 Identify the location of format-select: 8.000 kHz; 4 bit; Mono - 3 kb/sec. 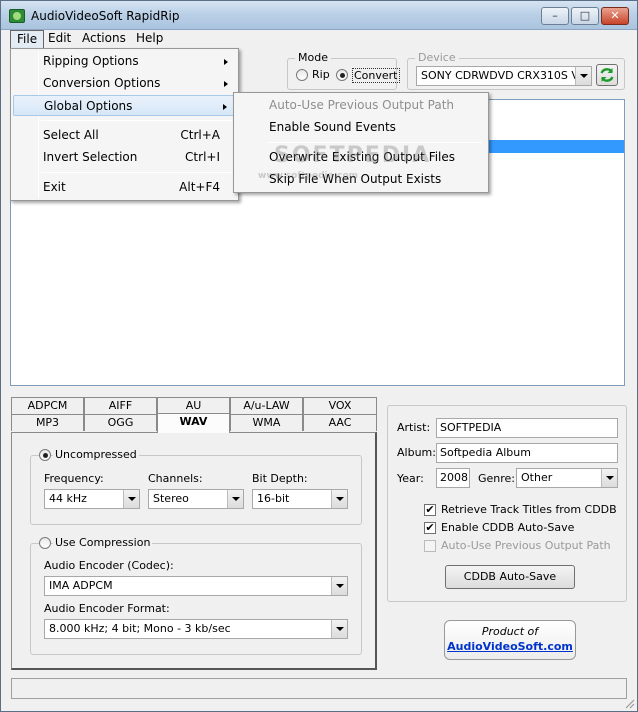
(196, 629).